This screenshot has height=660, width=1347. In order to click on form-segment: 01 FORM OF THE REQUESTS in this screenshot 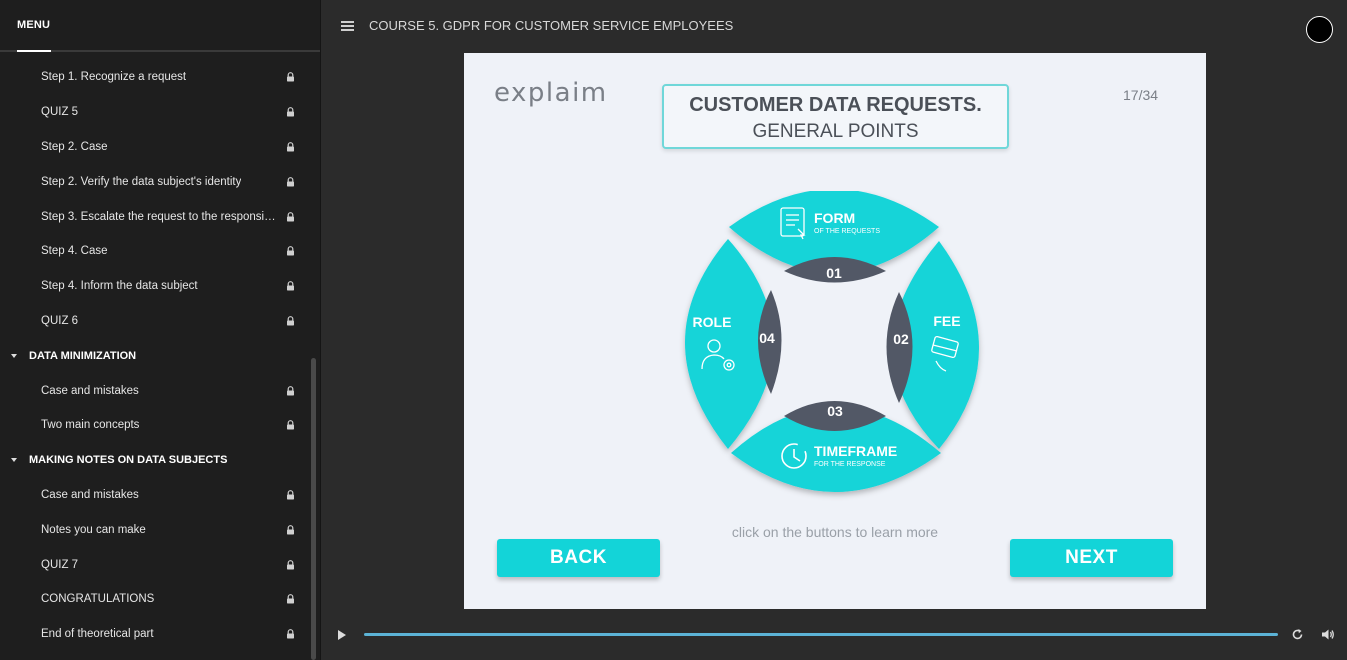, I will do `click(834, 237)`.